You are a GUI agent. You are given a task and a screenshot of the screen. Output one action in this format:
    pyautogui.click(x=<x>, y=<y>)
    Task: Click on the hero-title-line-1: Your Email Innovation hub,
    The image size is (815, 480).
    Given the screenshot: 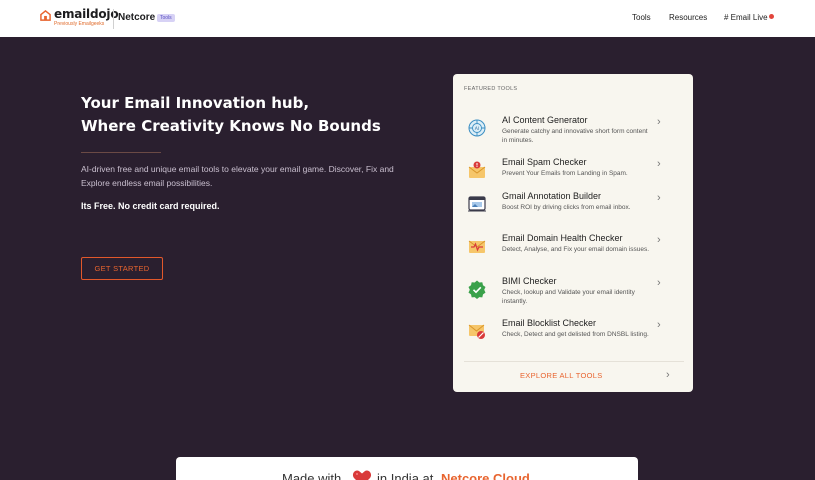 What is the action you would take?
    pyautogui.click(x=195, y=103)
    